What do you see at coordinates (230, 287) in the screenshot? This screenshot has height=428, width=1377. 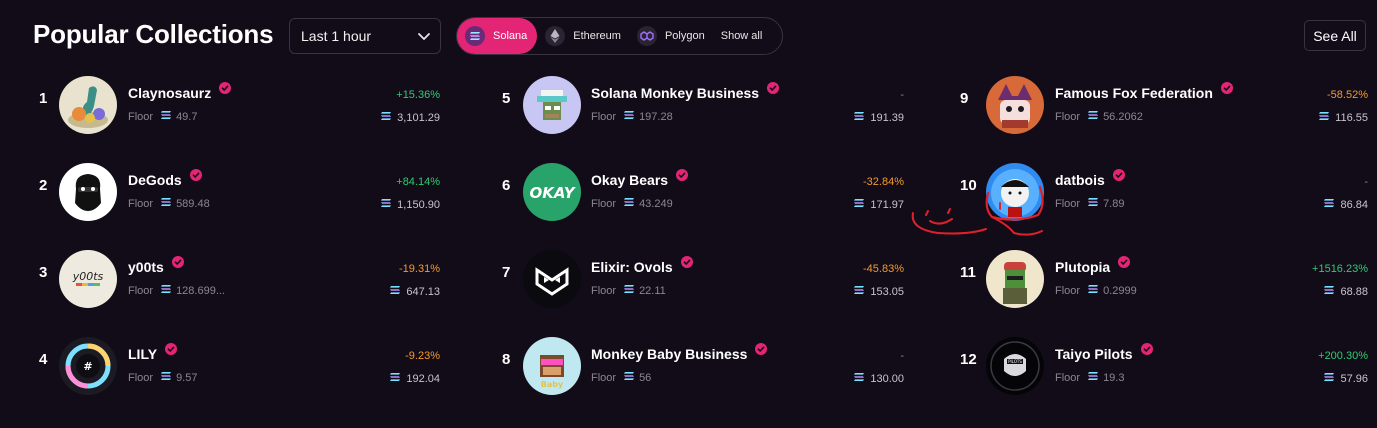 I see `collection-row: 3 y00ts y00ts Floor 128.699... -19.31% 647.13` at bounding box center [230, 287].